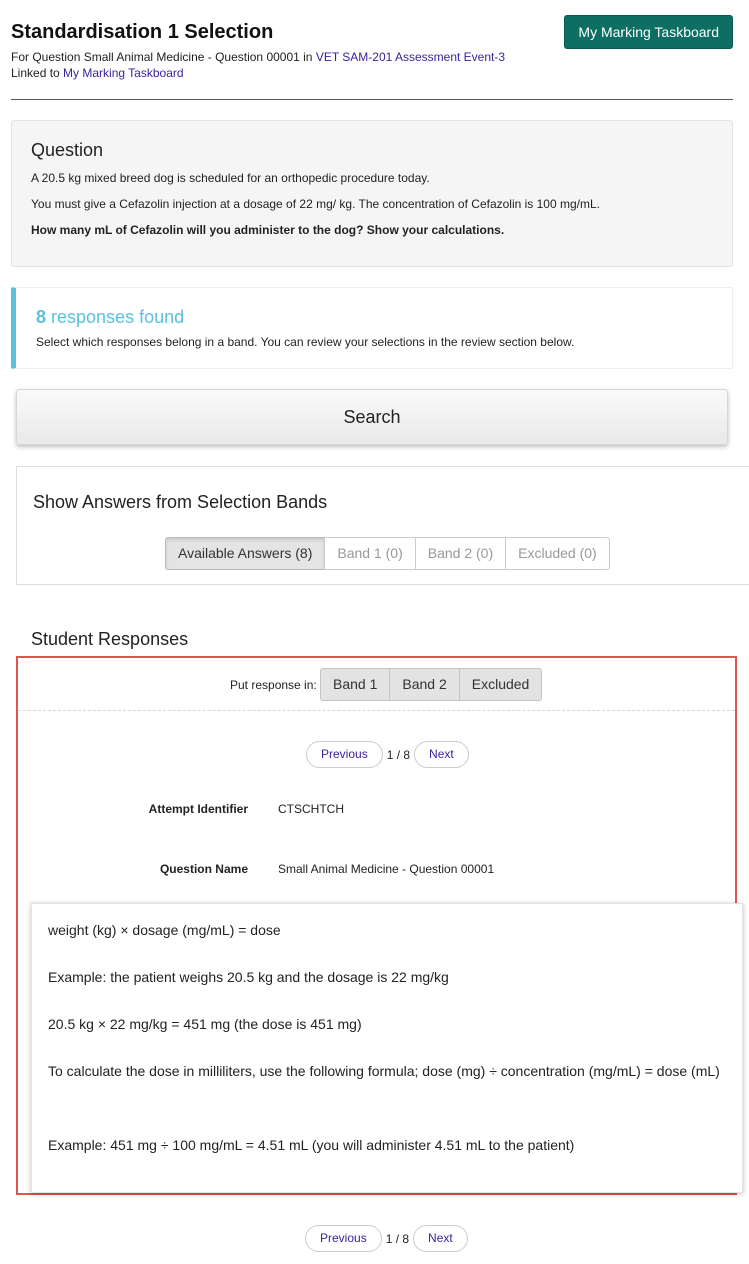 This screenshot has height=1264, width=749. What do you see at coordinates (460, 553) in the screenshot?
I see `tab-band-2: Band 2 (0)` at bounding box center [460, 553].